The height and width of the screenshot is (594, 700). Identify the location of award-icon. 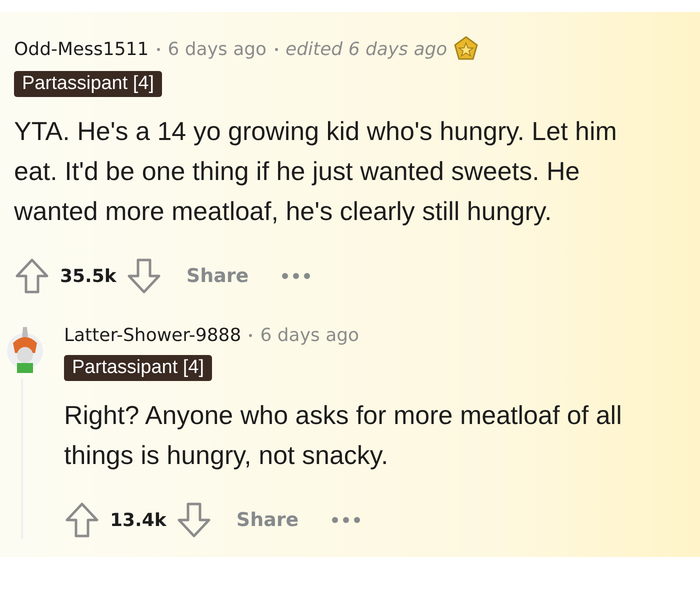
(466, 49).